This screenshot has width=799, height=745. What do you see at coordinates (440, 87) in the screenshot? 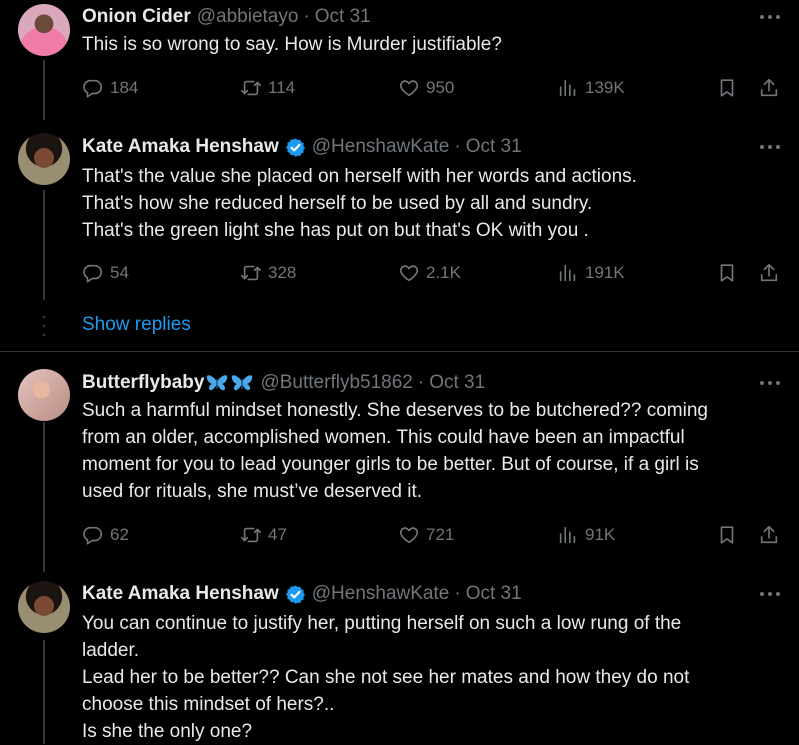
I see `like-count: 950` at bounding box center [440, 87].